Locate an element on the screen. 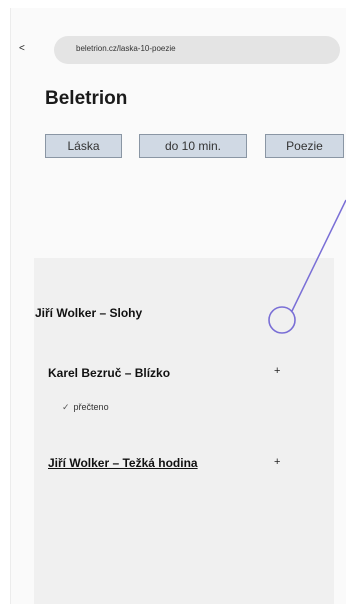  read-status-label: přečteno is located at coordinates (91, 407).